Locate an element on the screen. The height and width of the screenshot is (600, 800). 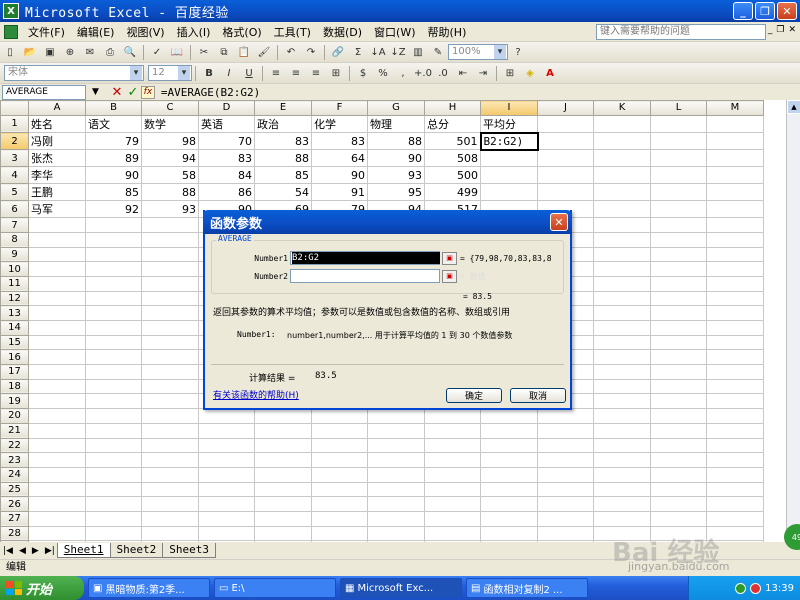
row-header: 23 is located at coordinates (14, 460).